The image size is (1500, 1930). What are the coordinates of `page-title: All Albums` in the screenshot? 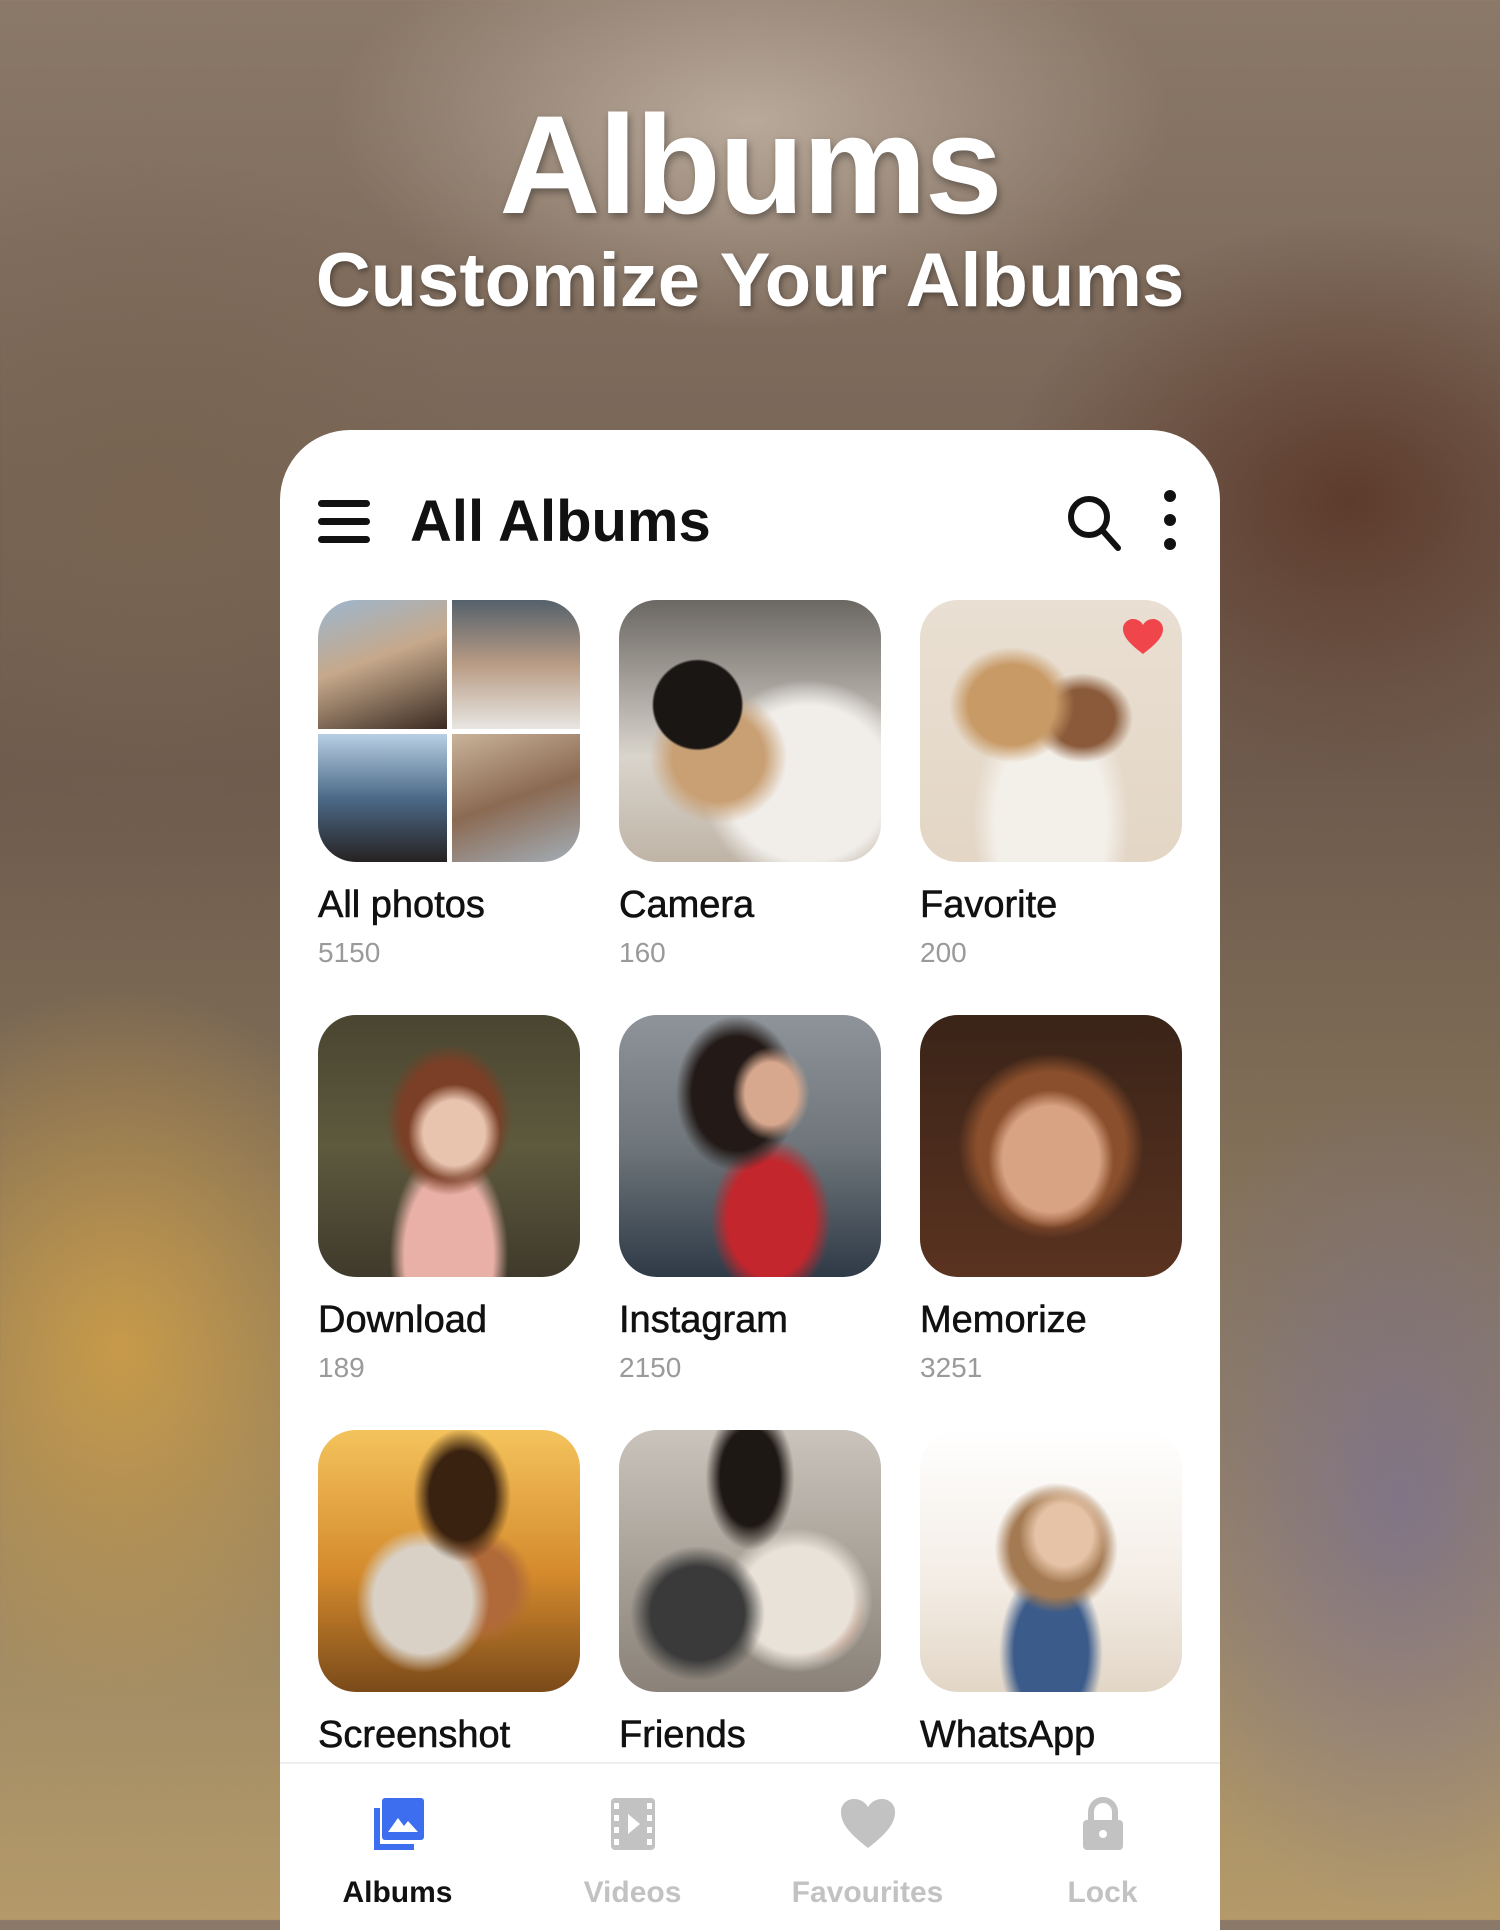 It's located at (560, 521).